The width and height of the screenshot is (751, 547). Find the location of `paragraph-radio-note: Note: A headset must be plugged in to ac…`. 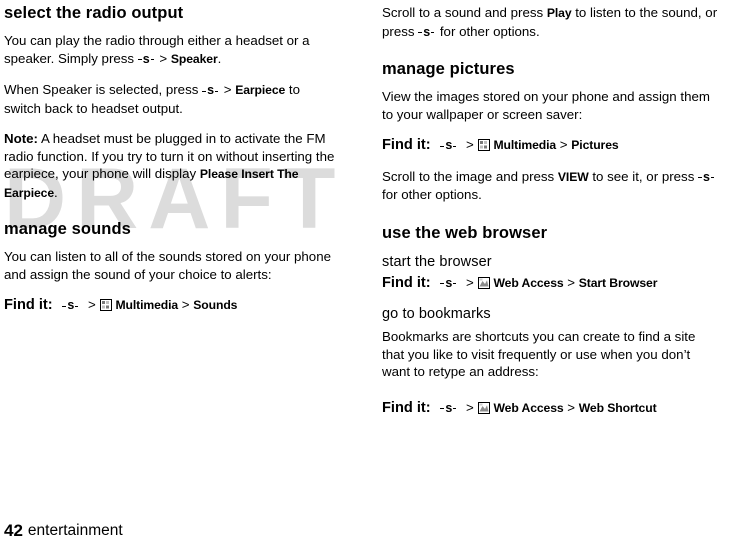

paragraph-radio-note: Note: A headset must be plugged in to ac… is located at coordinates (172, 166).